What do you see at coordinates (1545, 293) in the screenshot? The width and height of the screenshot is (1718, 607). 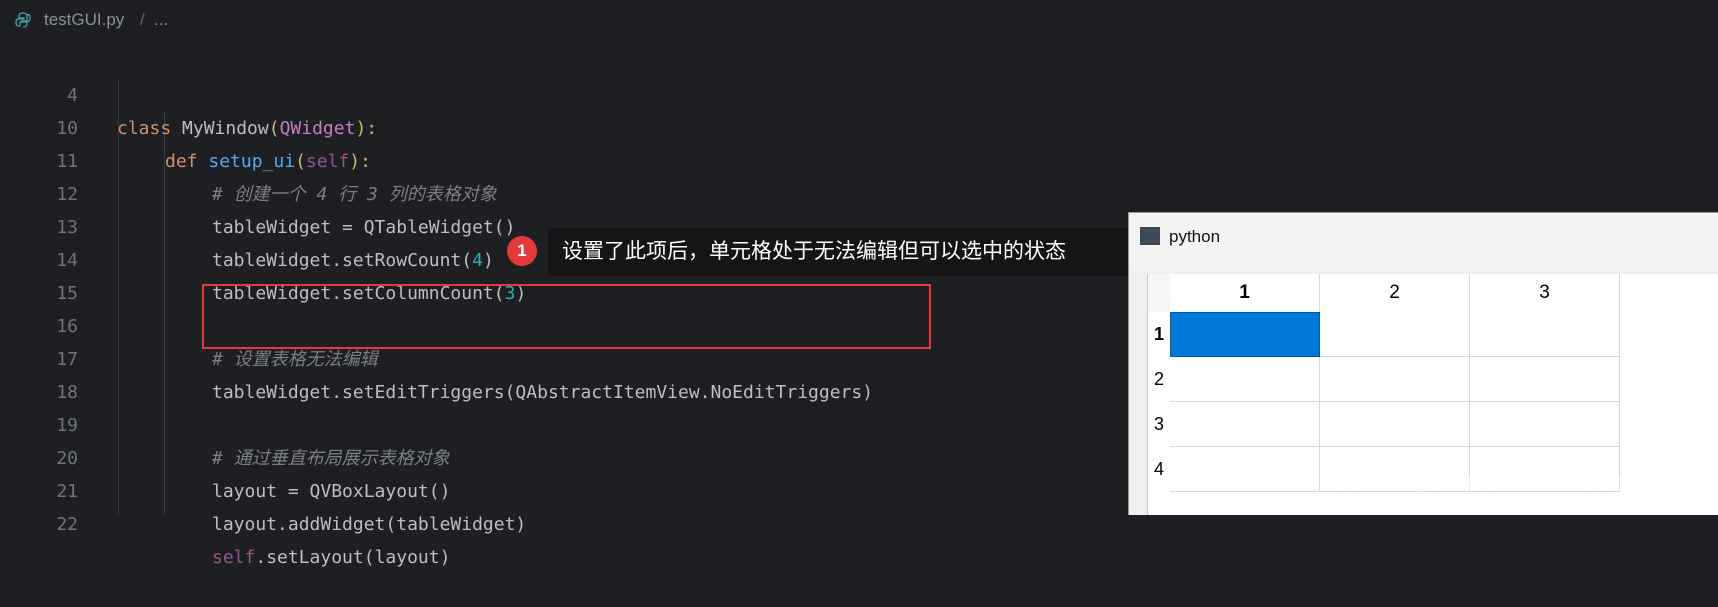 I see `column-header-3: 3` at bounding box center [1545, 293].